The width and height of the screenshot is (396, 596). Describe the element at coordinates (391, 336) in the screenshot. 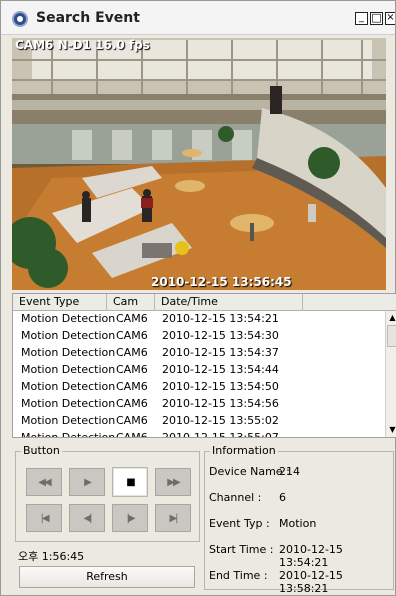

I see `scroll-thumb` at that location.